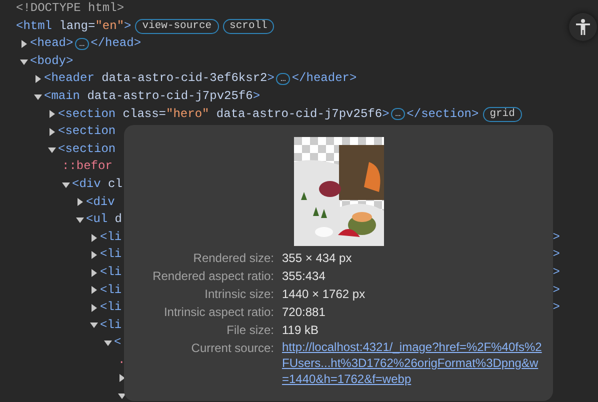 The height and width of the screenshot is (402, 598). Describe the element at coordinates (62, 96) in the screenshot. I see `tag-text: <main` at that location.